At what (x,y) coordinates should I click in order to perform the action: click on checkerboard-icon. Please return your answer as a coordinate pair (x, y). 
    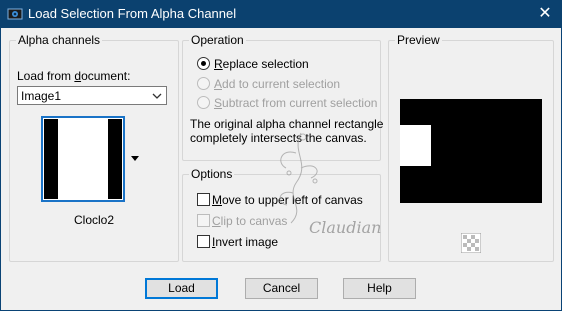
    Looking at the image, I should click on (471, 243).